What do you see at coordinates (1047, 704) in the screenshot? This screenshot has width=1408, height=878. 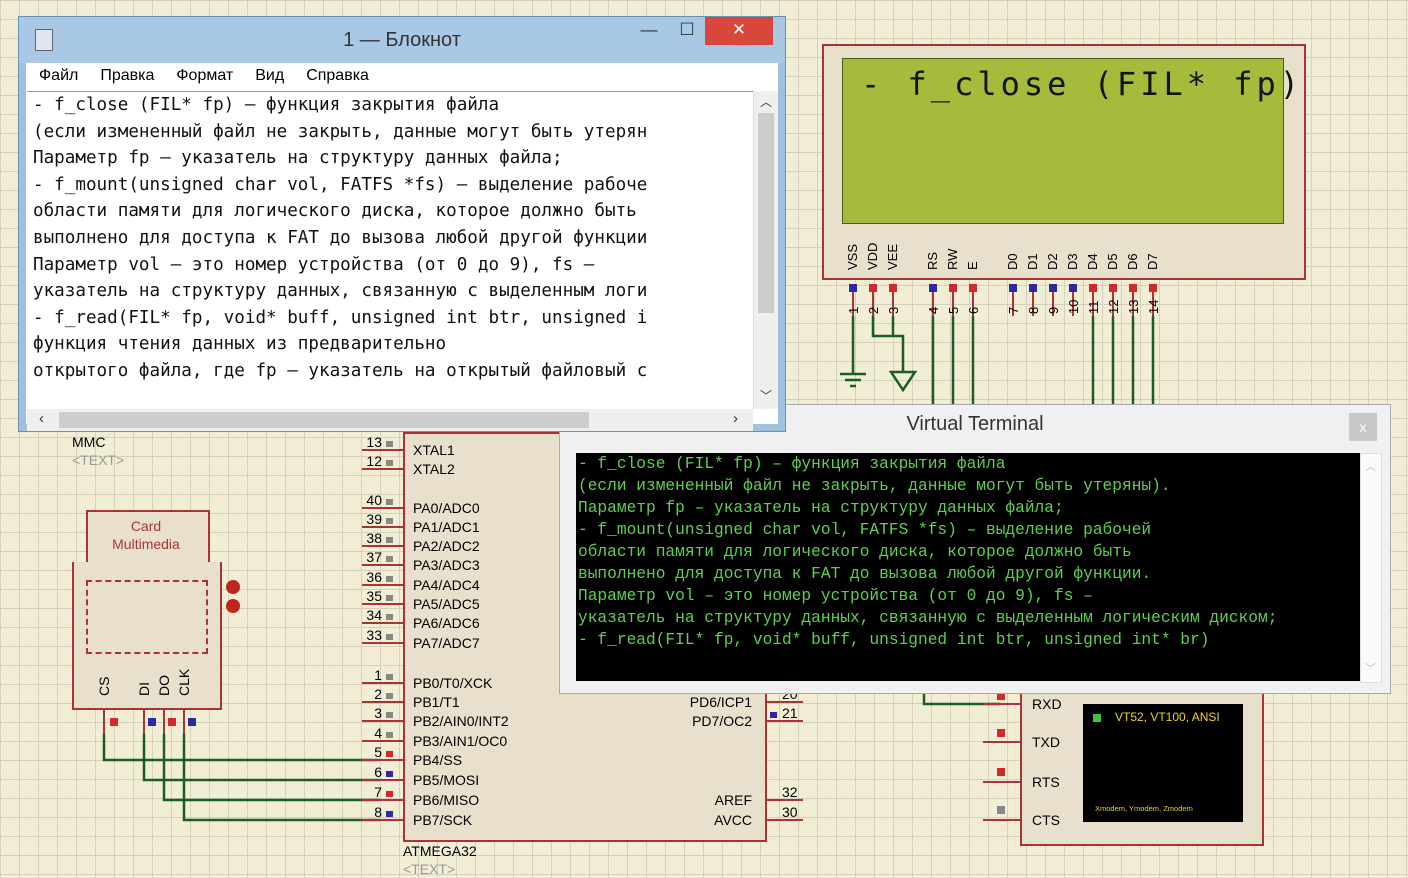 I see `terminal-pin-rxd: RXD` at bounding box center [1047, 704].